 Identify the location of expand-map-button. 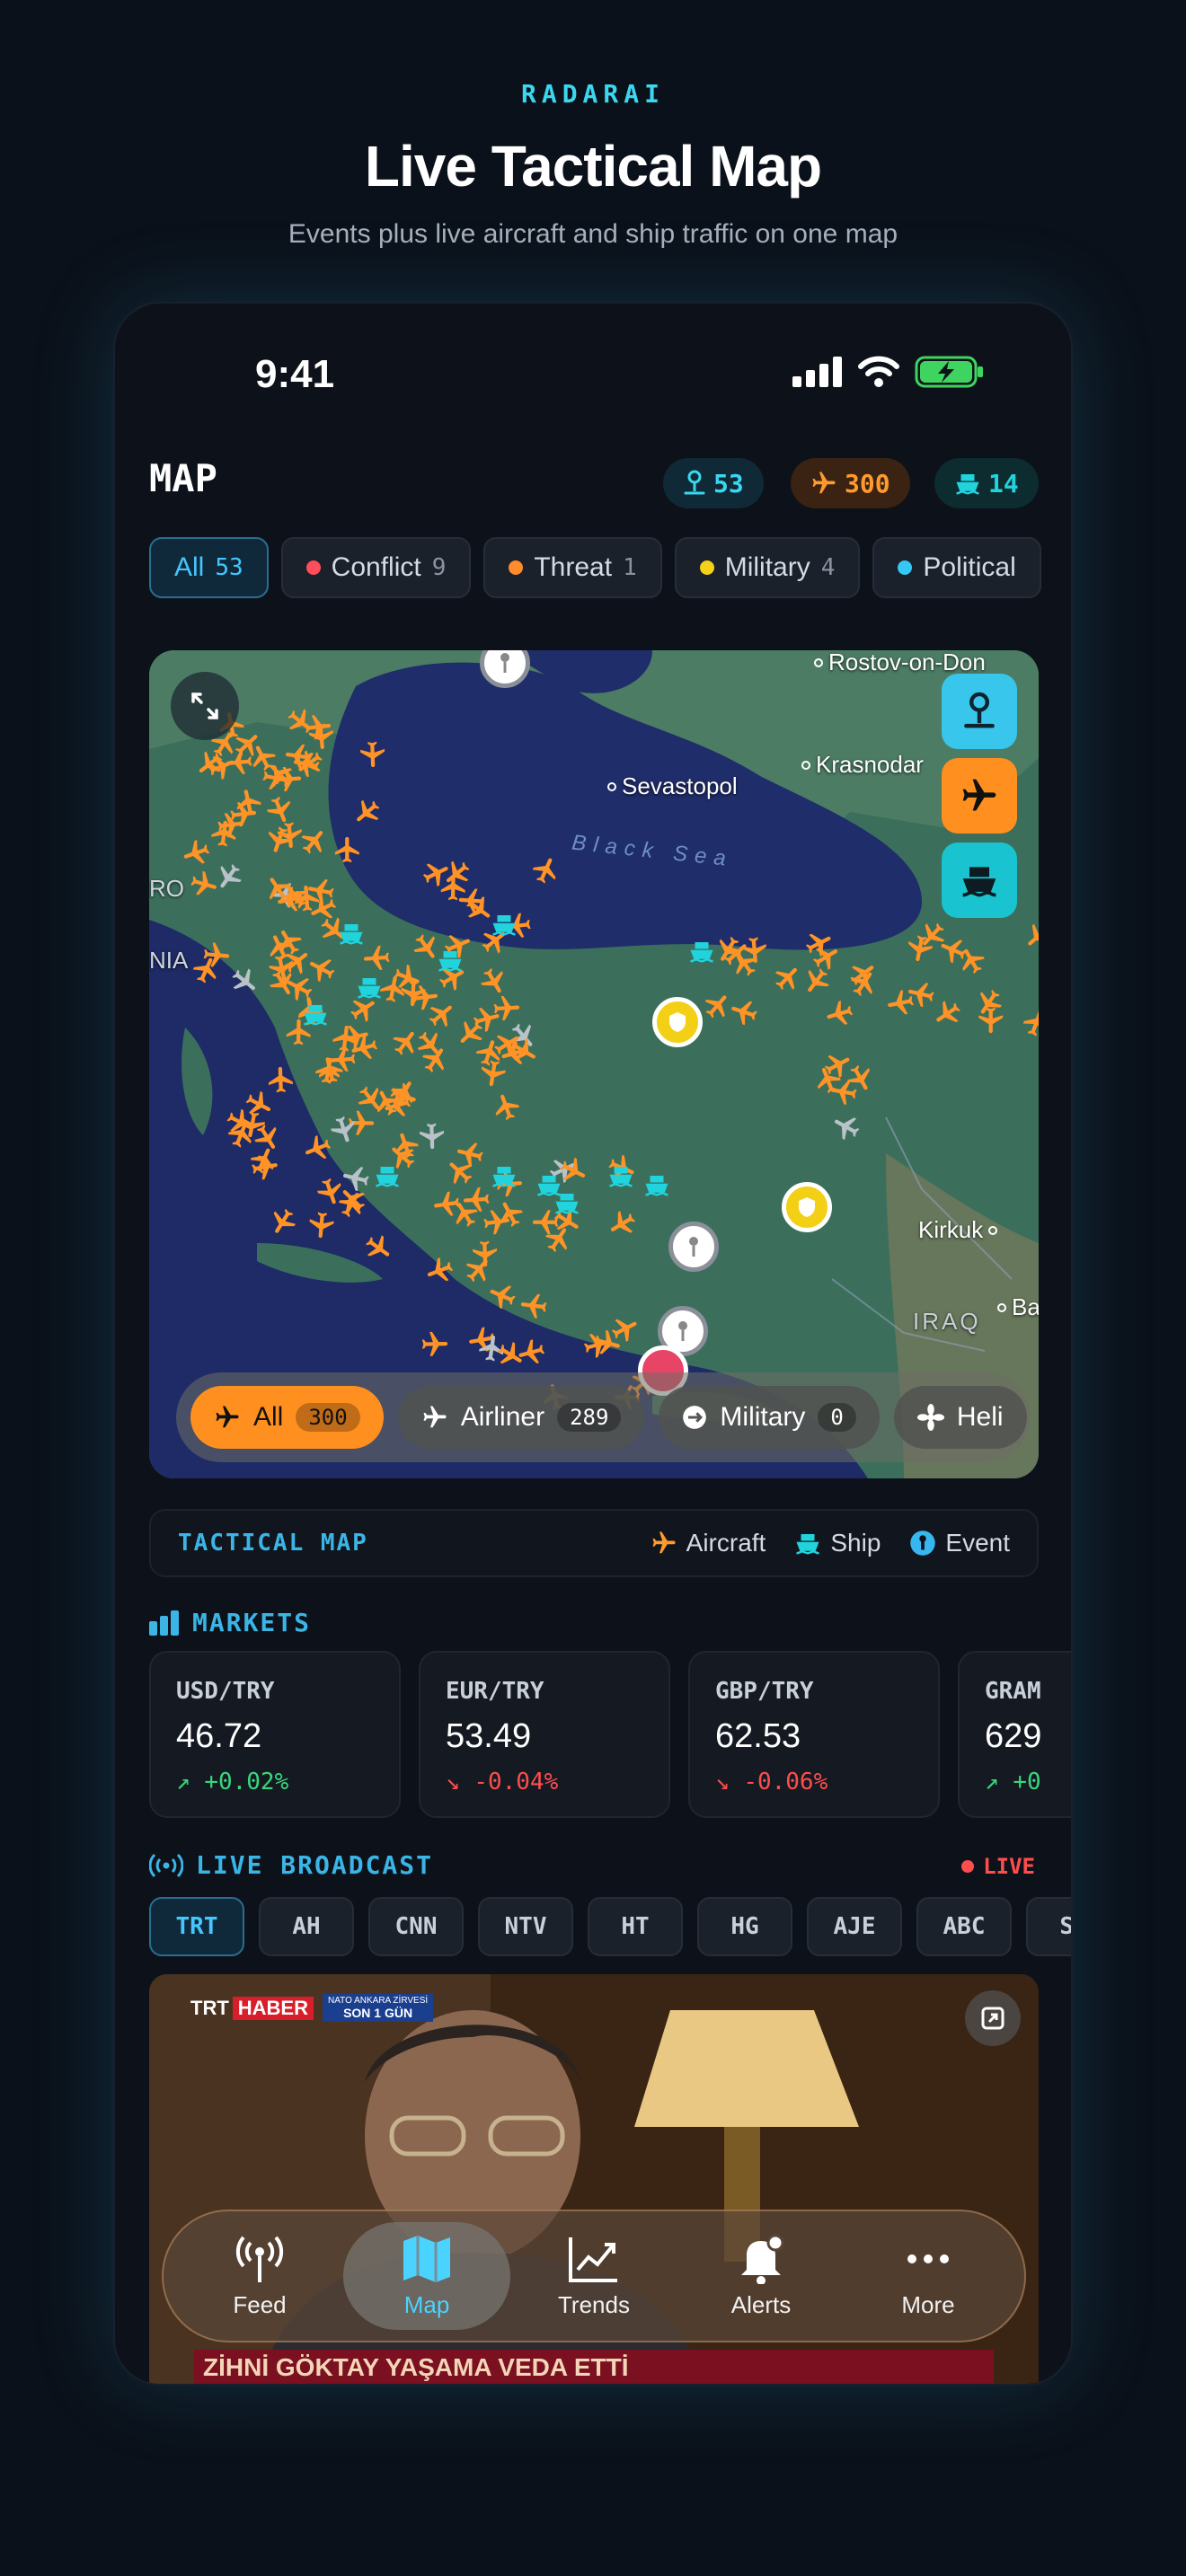
(205, 706).